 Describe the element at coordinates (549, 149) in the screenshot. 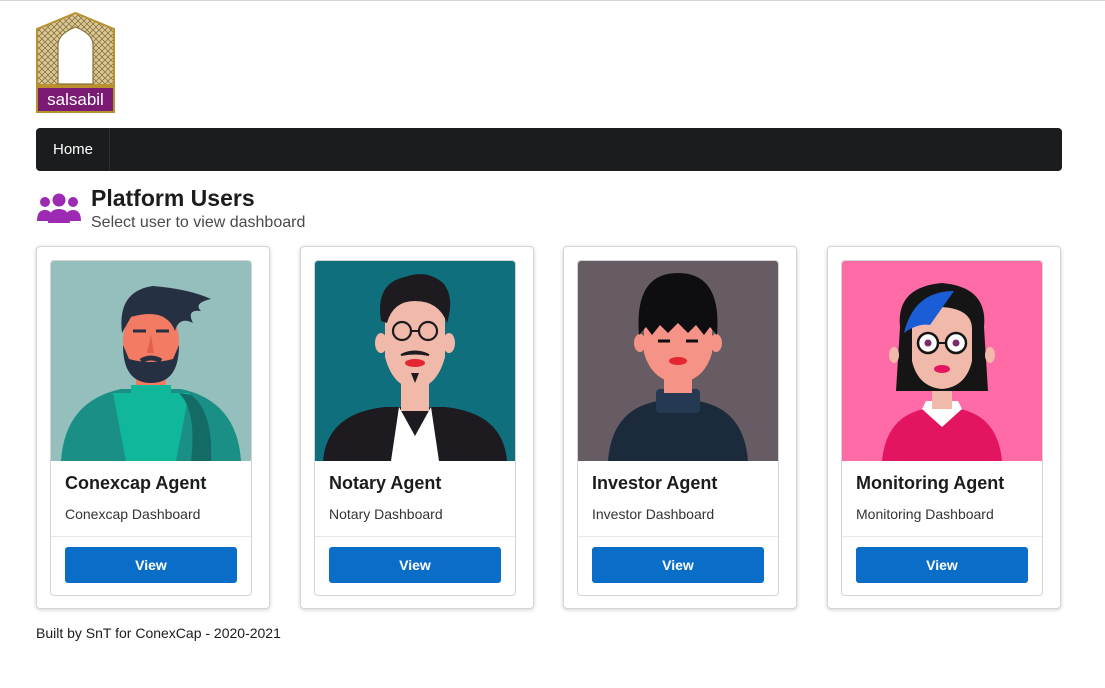

I see `top-navbar: Home` at that location.